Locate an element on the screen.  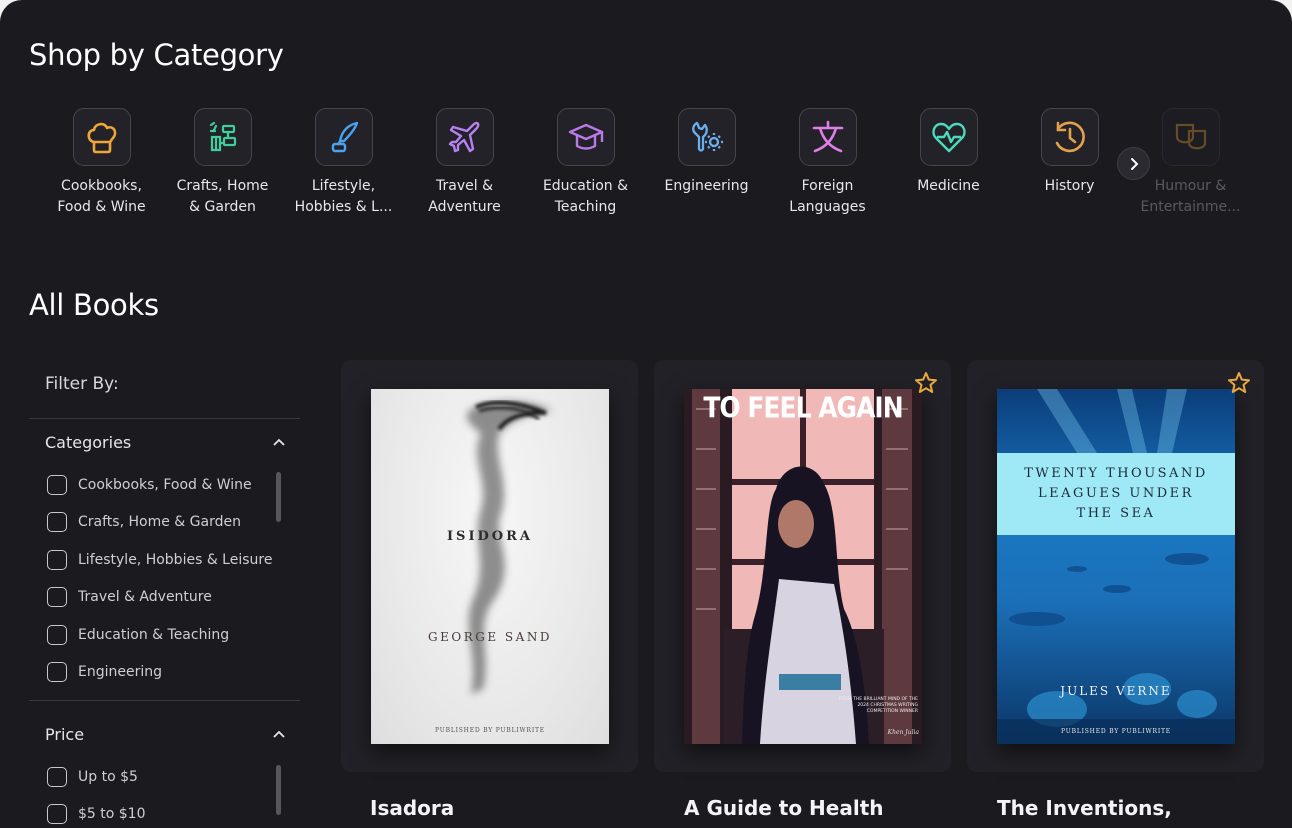
category-label: Engineering is located at coordinates (706, 186).